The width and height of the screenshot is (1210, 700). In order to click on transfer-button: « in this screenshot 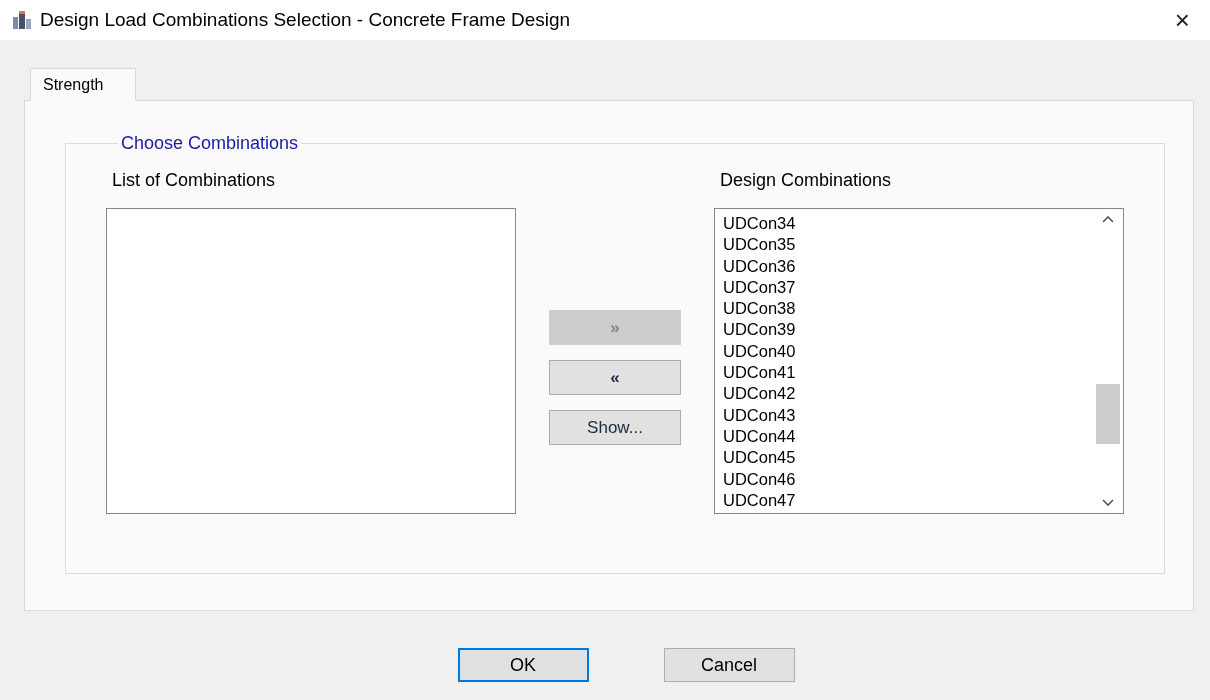, I will do `click(615, 377)`.